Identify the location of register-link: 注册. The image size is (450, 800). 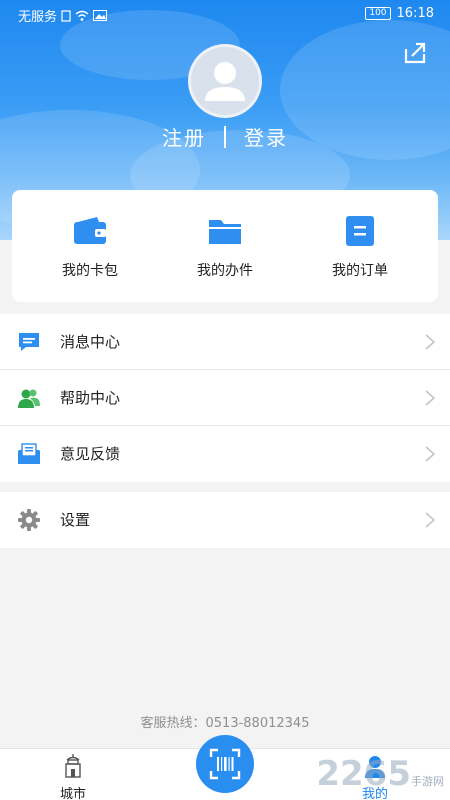
(184, 136).